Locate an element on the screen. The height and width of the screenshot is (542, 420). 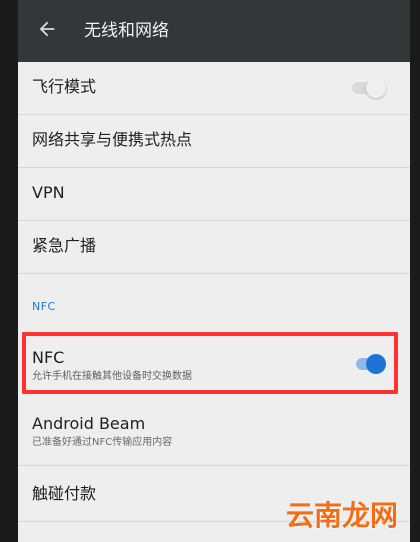
nfc-section-header: NFC is located at coordinates (44, 306).